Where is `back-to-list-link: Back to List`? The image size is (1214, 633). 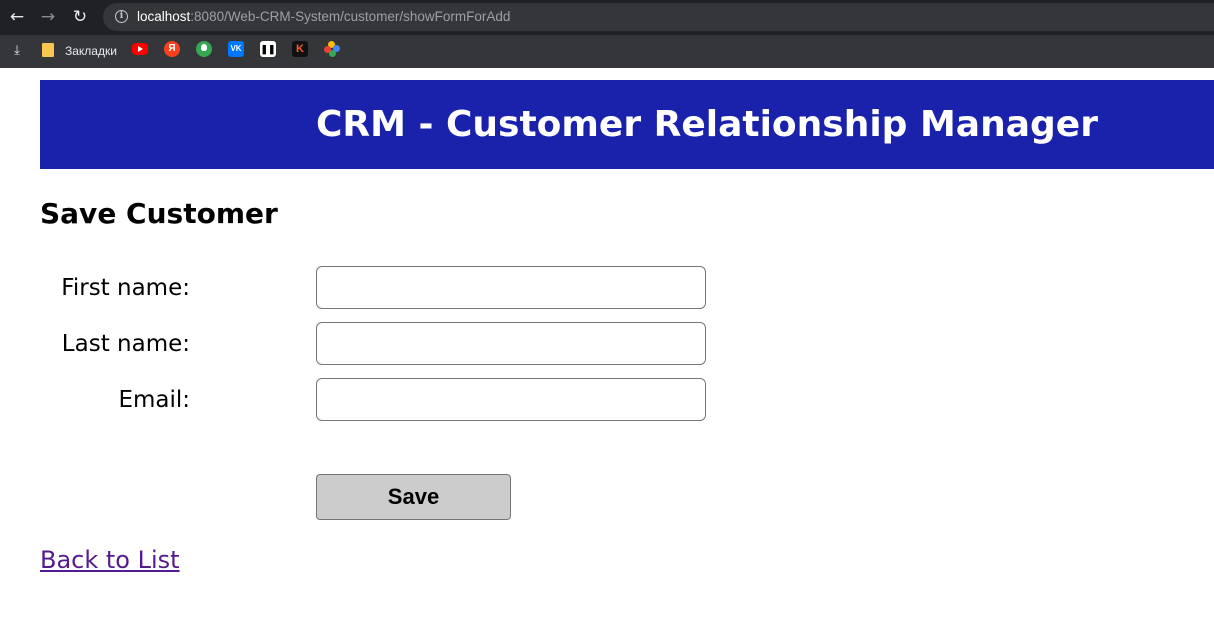
back-to-list-link: Back to List is located at coordinates (110, 560).